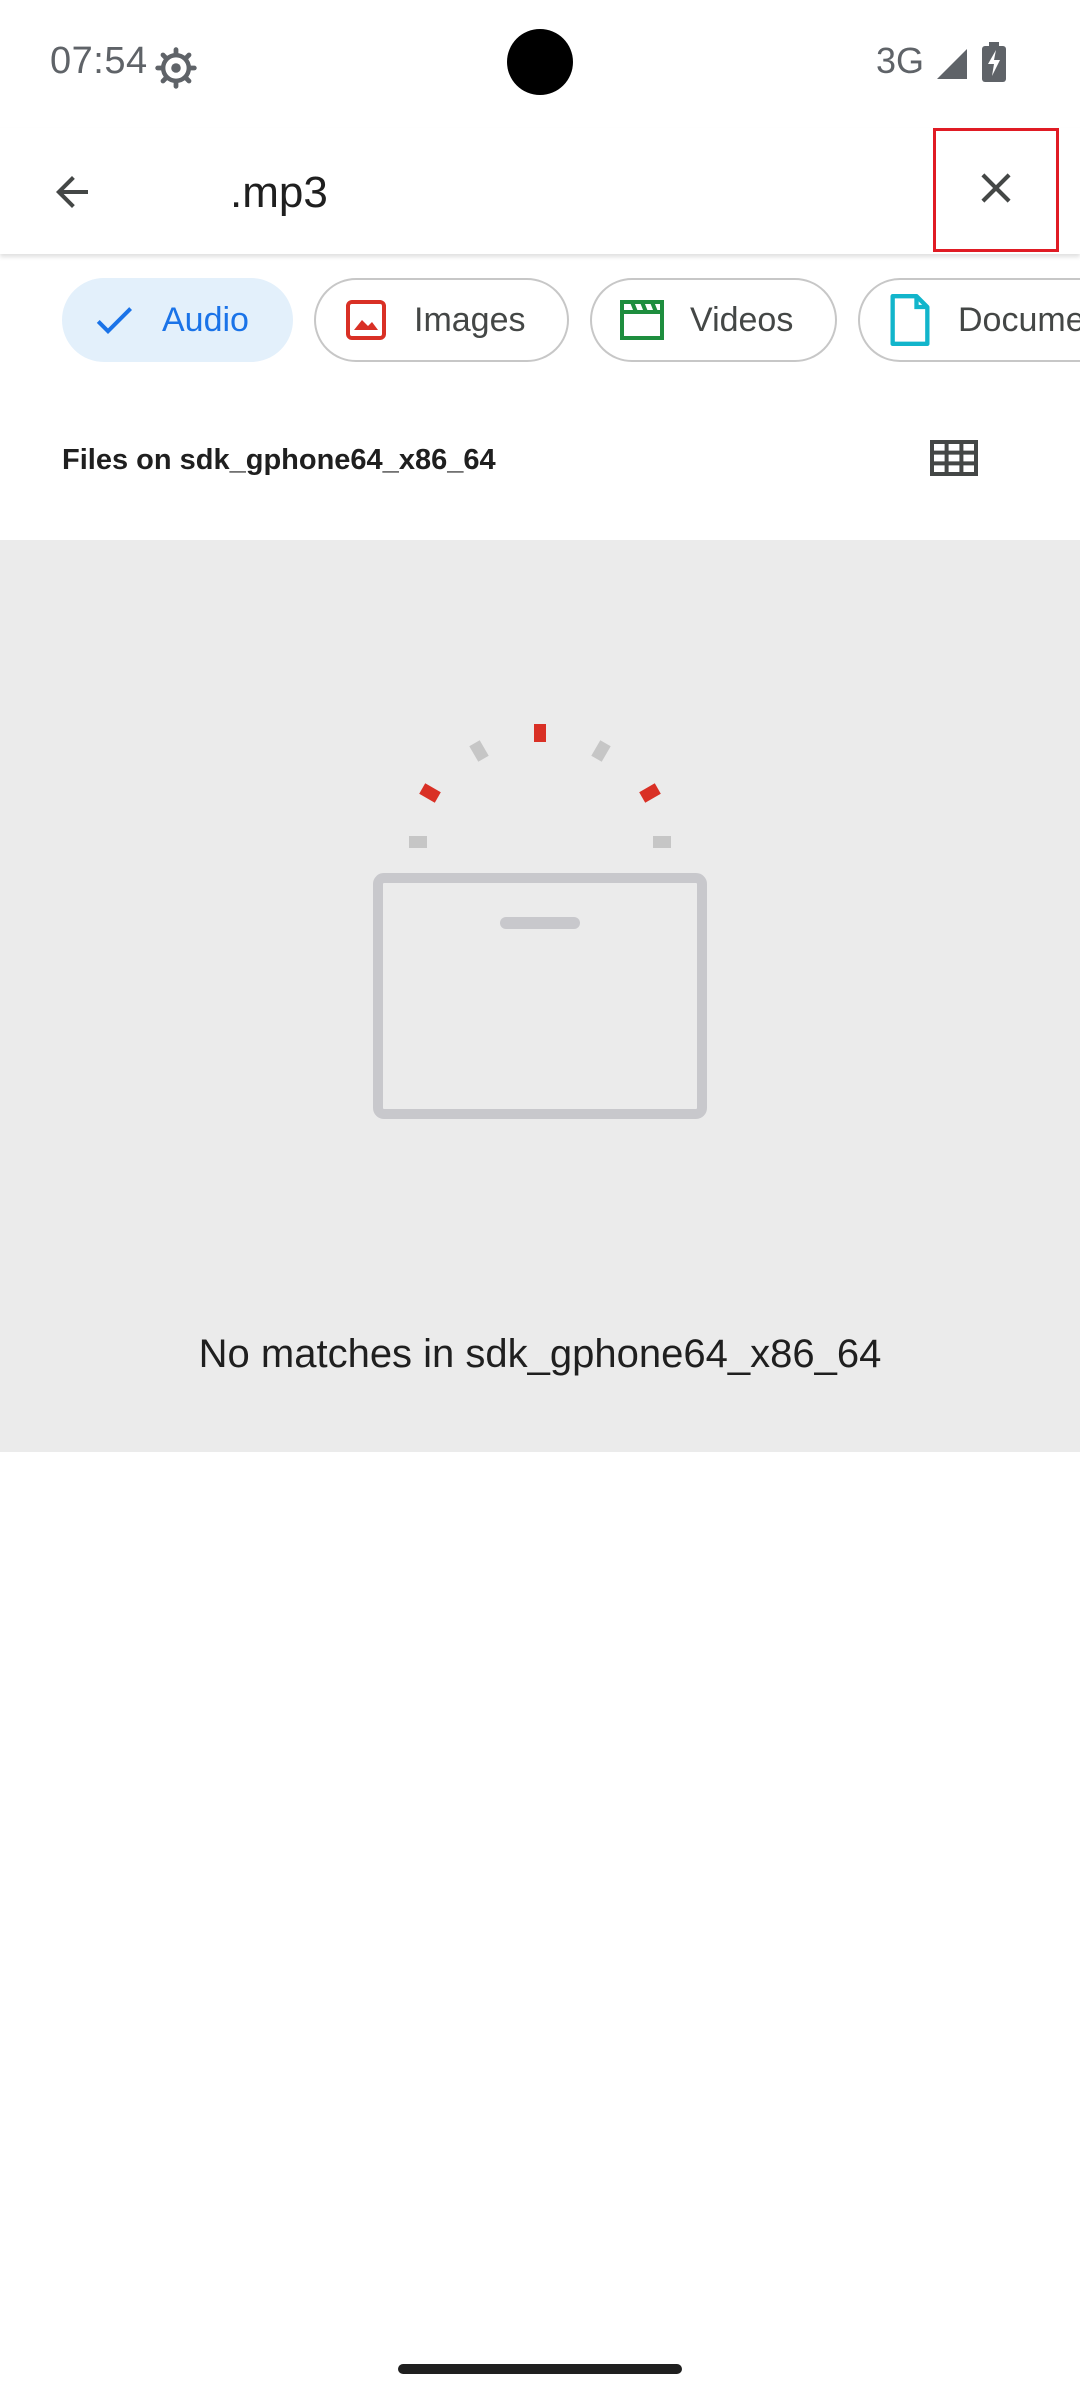  What do you see at coordinates (176, 68) in the screenshot?
I see `settings-gear-icon` at bounding box center [176, 68].